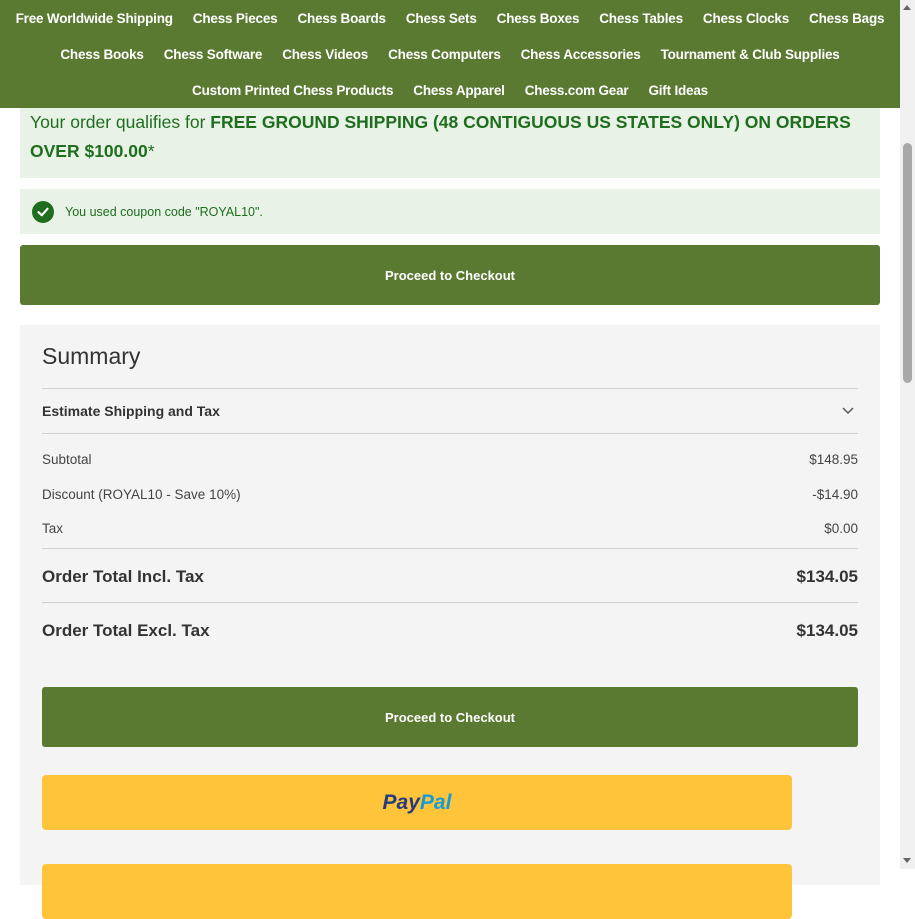 The height and width of the screenshot is (919, 915). What do you see at coordinates (123, 576) in the screenshot?
I see `order-total-incl-label: Order Total Incl. Tax` at bounding box center [123, 576].